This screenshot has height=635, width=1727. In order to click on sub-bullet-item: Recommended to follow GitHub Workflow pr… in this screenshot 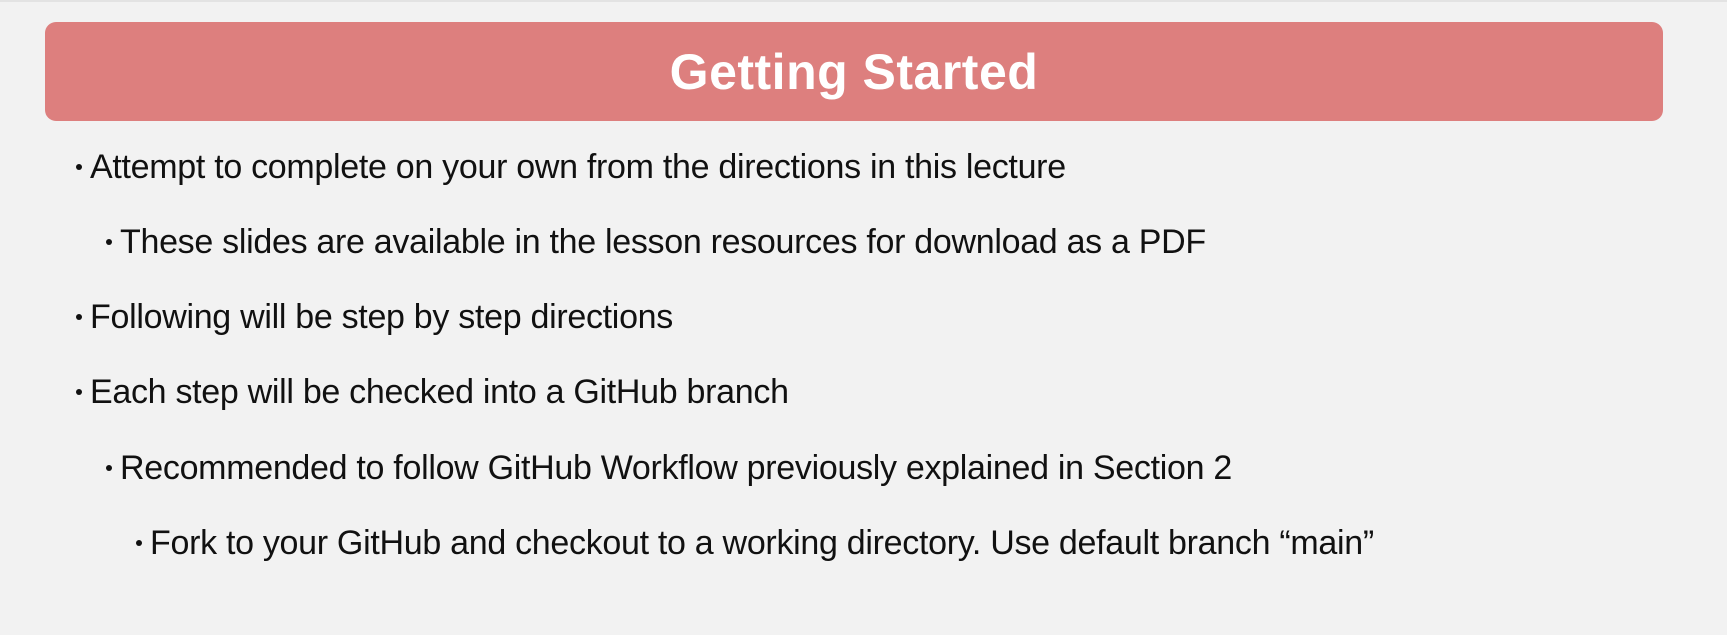, I will do `click(669, 468)`.